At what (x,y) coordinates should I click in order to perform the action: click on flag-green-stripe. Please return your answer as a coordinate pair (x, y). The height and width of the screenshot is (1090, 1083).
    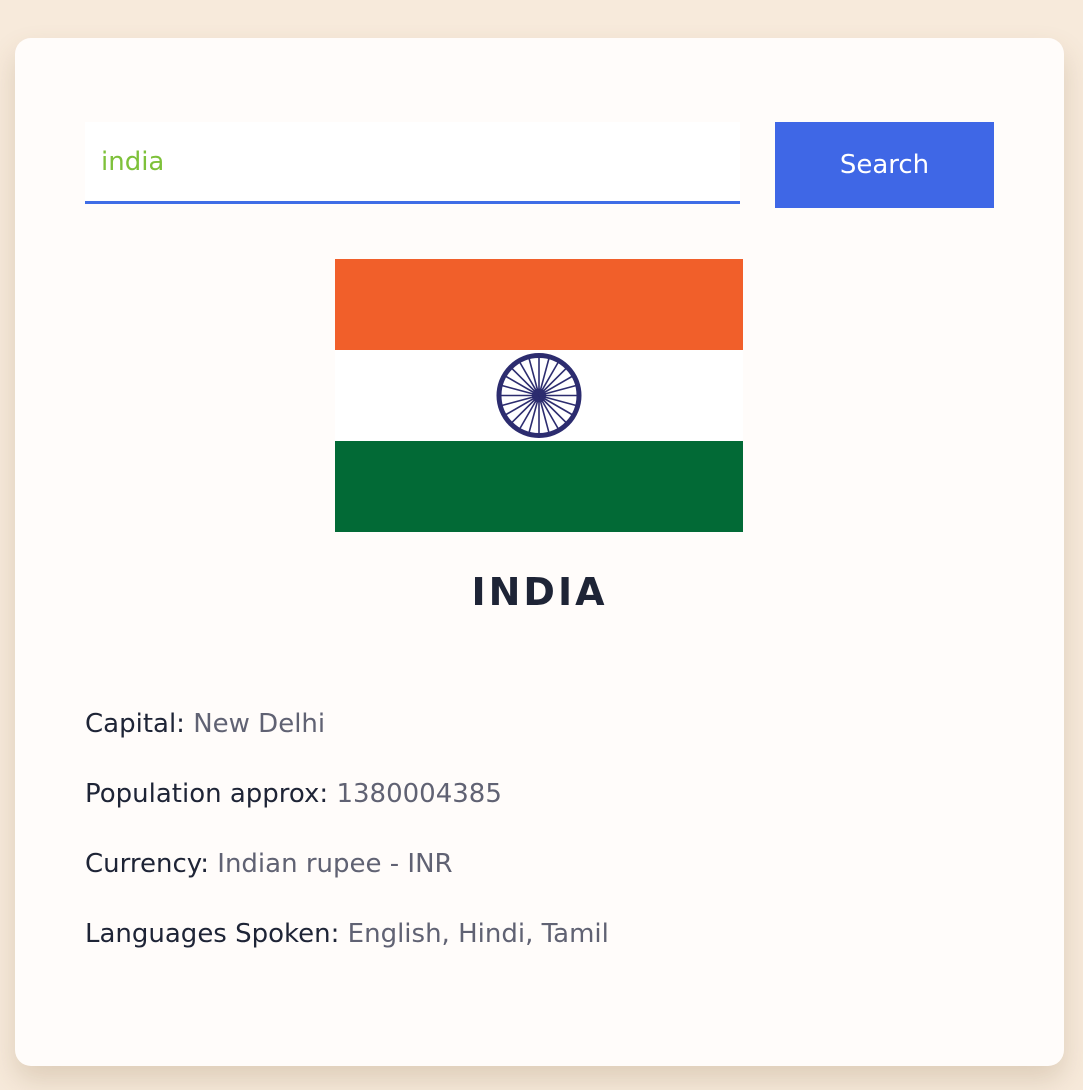
    Looking at the image, I should click on (539, 486).